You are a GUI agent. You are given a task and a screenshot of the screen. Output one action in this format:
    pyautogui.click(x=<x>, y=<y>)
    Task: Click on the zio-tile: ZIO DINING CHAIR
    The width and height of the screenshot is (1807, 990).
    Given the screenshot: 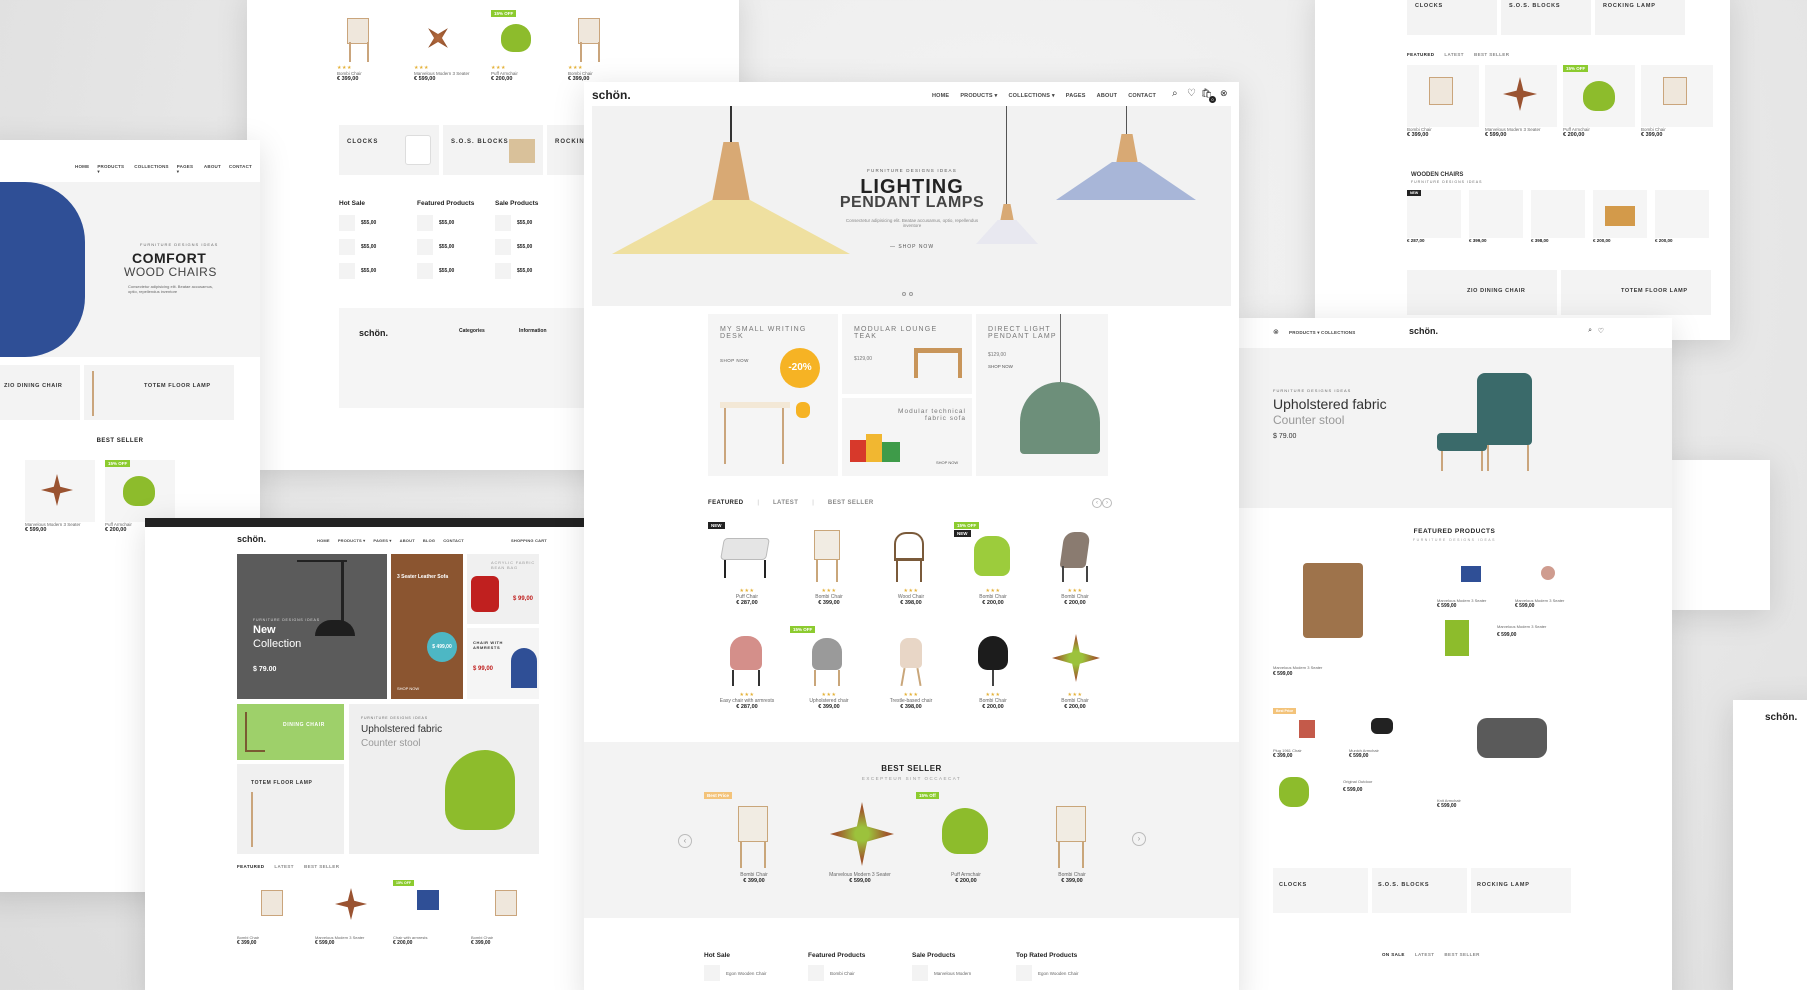 What is the action you would take?
    pyautogui.click(x=40, y=392)
    